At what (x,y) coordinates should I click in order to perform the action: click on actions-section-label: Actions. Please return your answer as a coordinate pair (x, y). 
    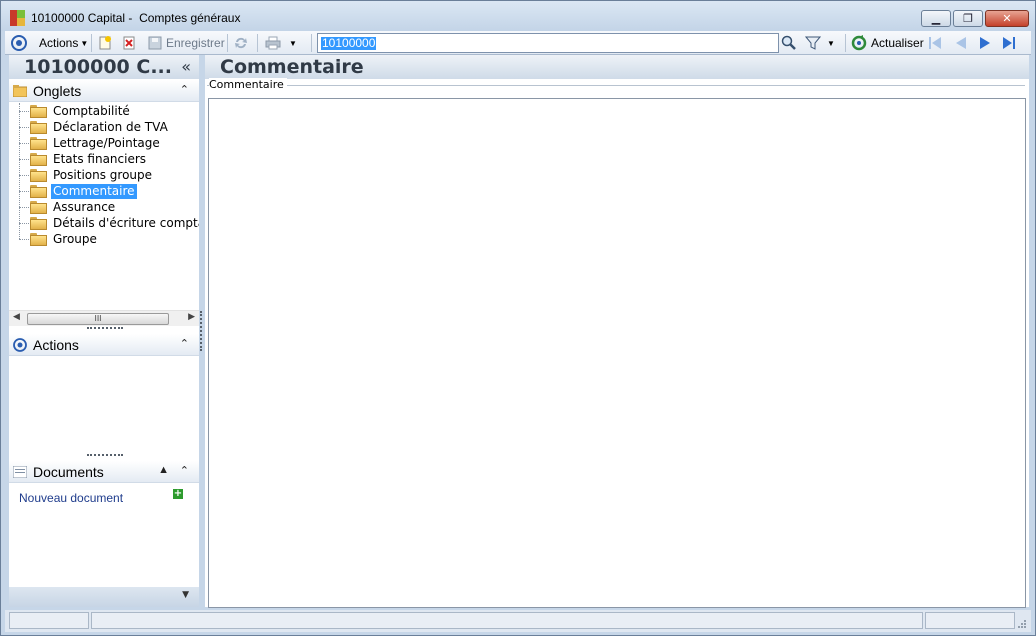
    Looking at the image, I should click on (56, 344).